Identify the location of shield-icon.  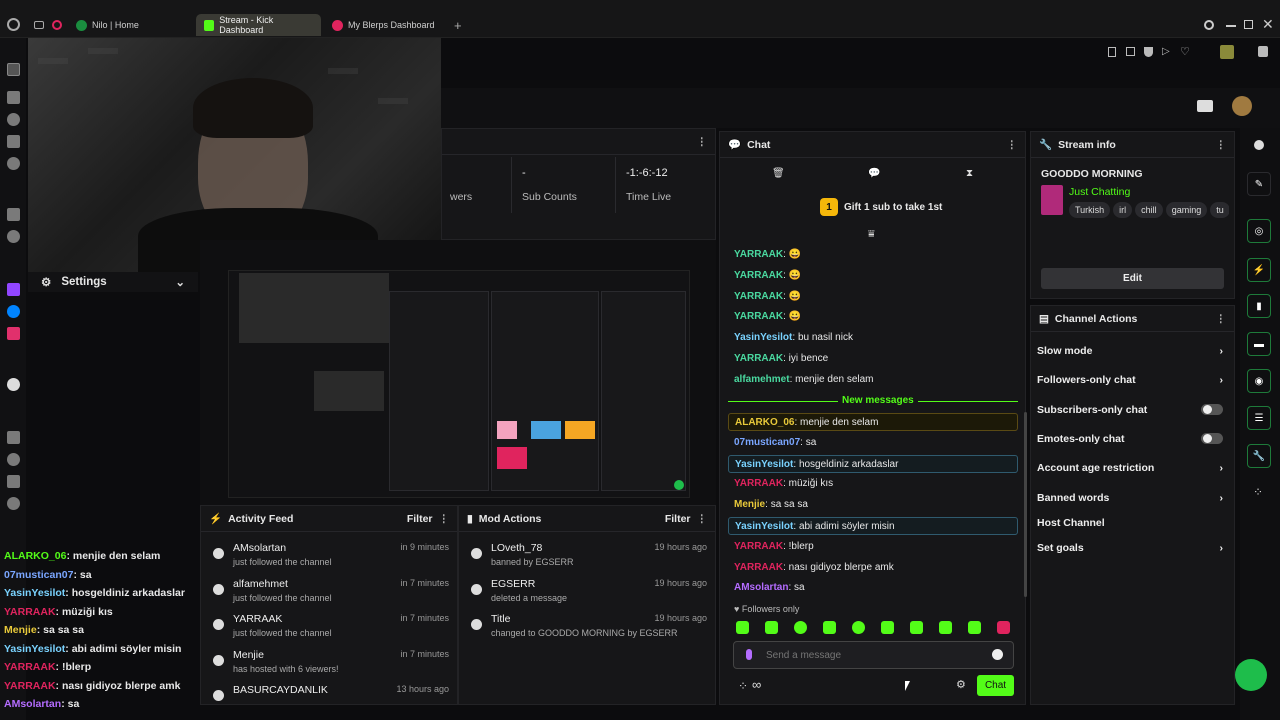
(1148, 52).